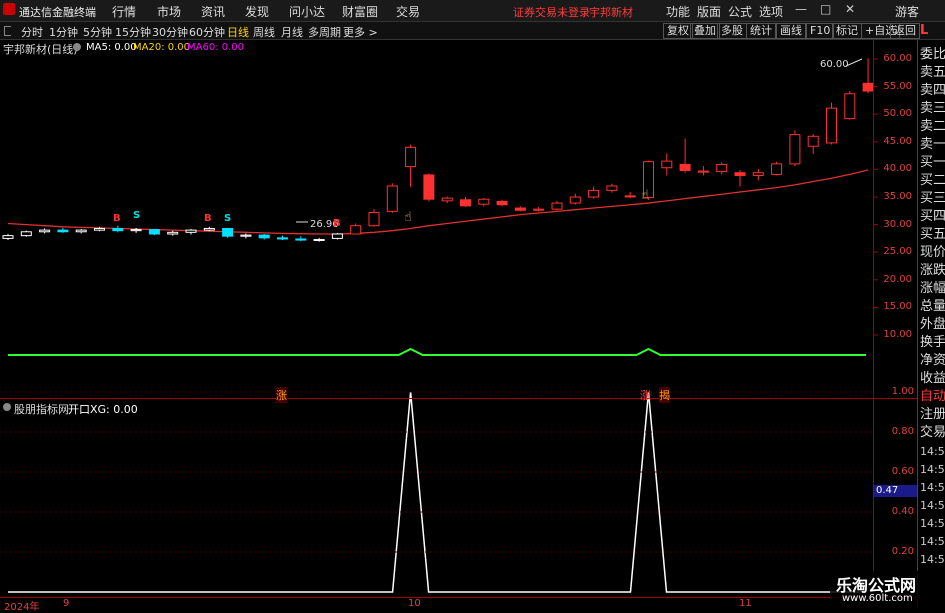 This screenshot has height=613, width=945. I want to click on sidebar-item: 现价, so click(932, 252).